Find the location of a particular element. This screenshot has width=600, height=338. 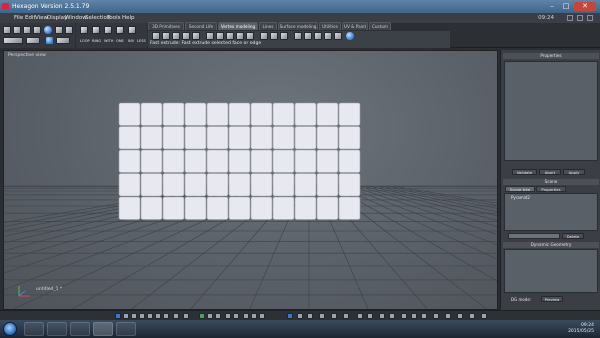

pivot-icon is located at coordinates (346, 316).